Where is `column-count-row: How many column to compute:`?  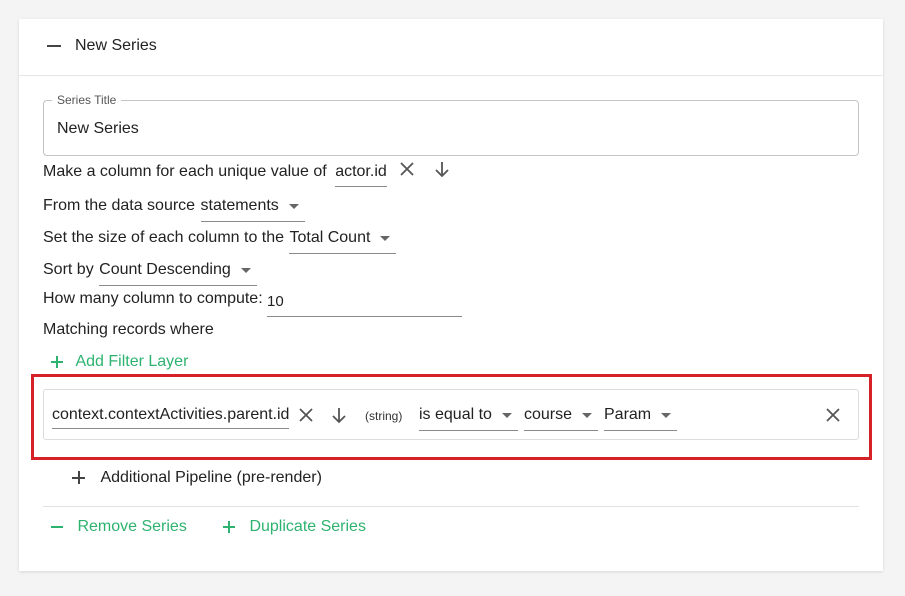
column-count-row: How many column to compute: is located at coordinates (153, 299).